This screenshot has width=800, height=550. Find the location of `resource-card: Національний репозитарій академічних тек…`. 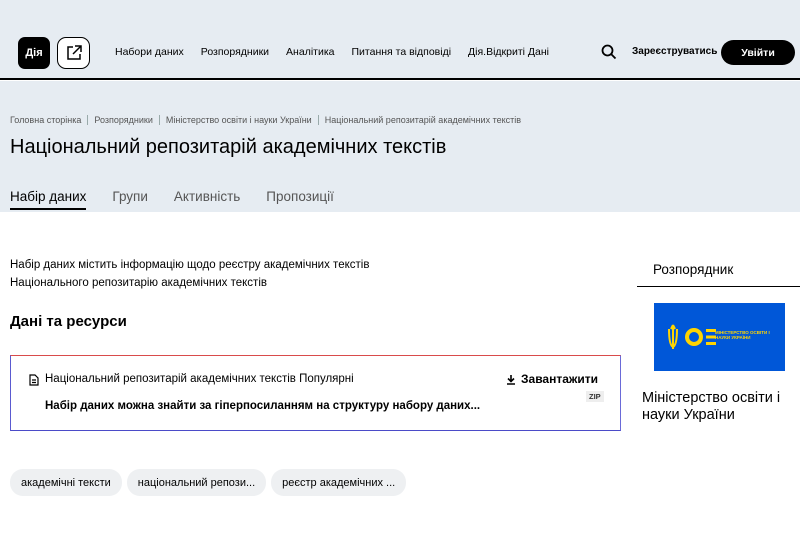

resource-card: Національний репозитарій академічних тек… is located at coordinates (315, 393).